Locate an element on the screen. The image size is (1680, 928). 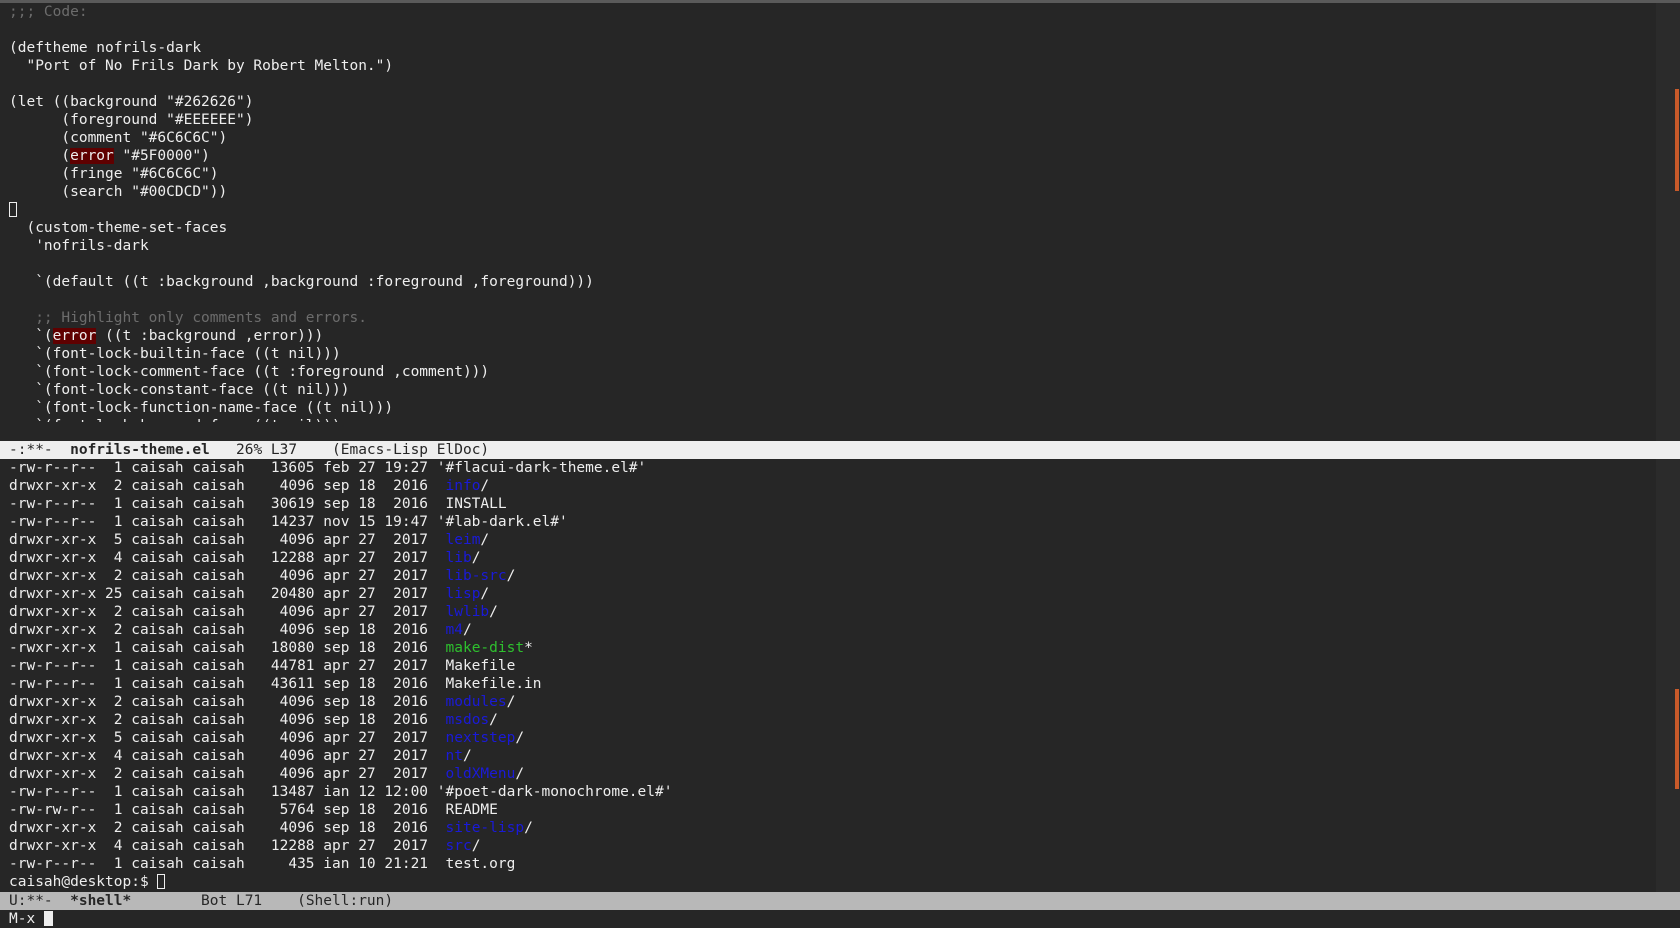
directory-name: modules is located at coordinates (476, 702).